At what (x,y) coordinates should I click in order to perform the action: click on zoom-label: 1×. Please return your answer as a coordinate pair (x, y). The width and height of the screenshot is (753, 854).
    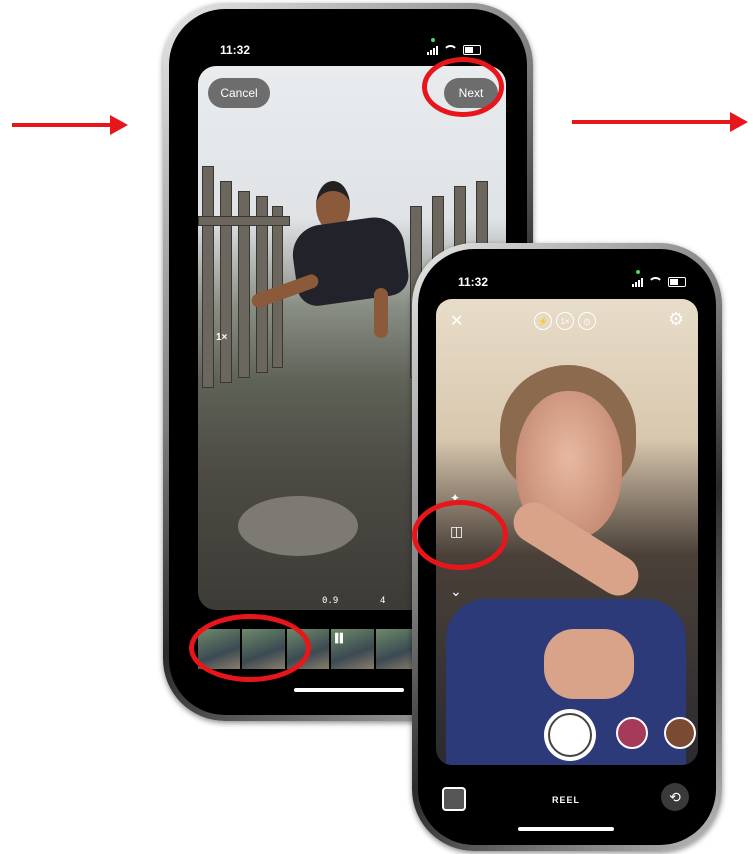
    Looking at the image, I should click on (221, 337).